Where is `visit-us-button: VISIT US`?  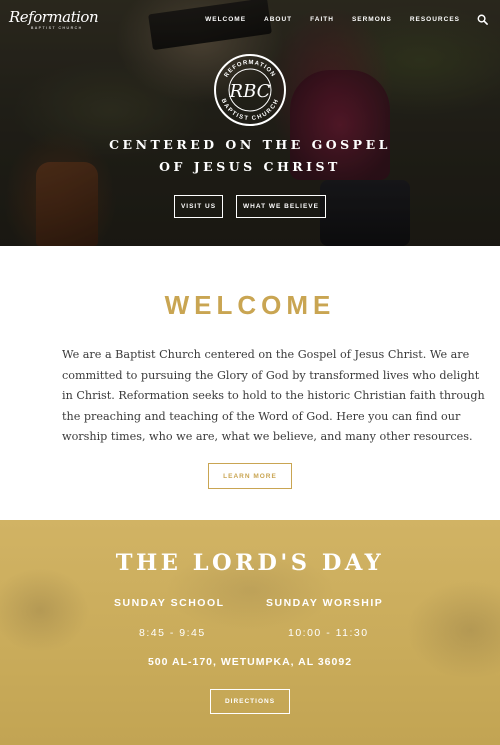 visit-us-button: VISIT US is located at coordinates (198, 206).